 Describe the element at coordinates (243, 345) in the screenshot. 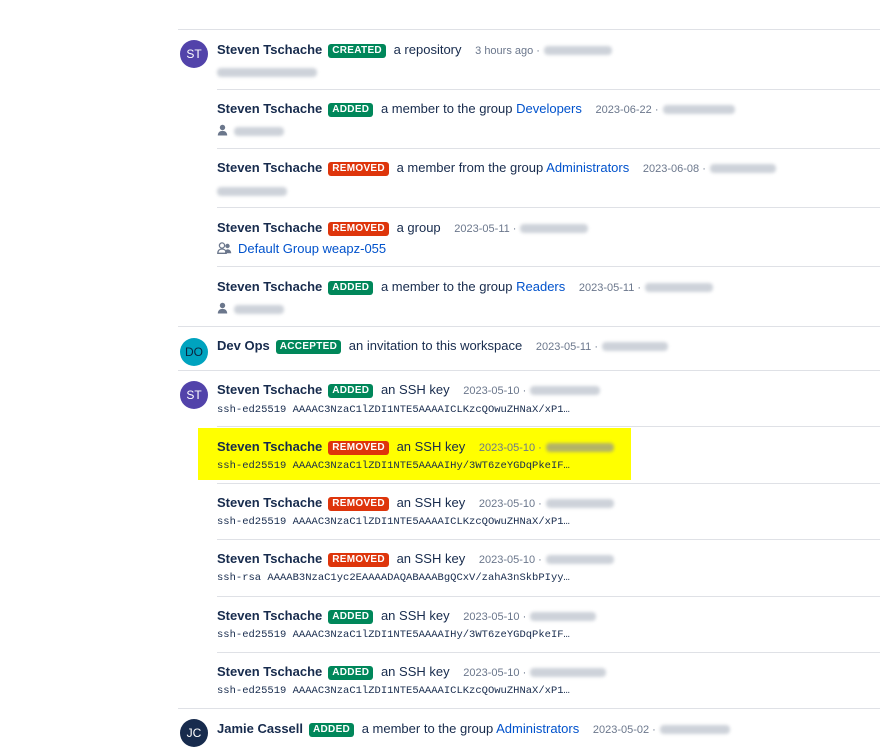

I see `actor-name: Dev Ops` at that location.